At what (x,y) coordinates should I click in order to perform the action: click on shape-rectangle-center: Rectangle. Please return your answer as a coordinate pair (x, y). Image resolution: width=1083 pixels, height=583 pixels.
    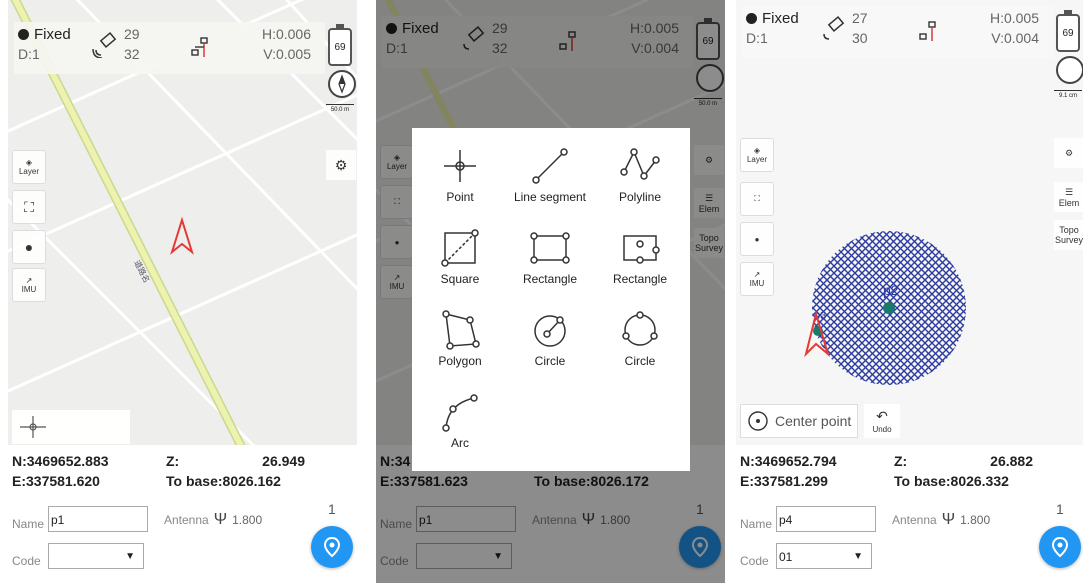
    Looking at the image, I should click on (640, 257).